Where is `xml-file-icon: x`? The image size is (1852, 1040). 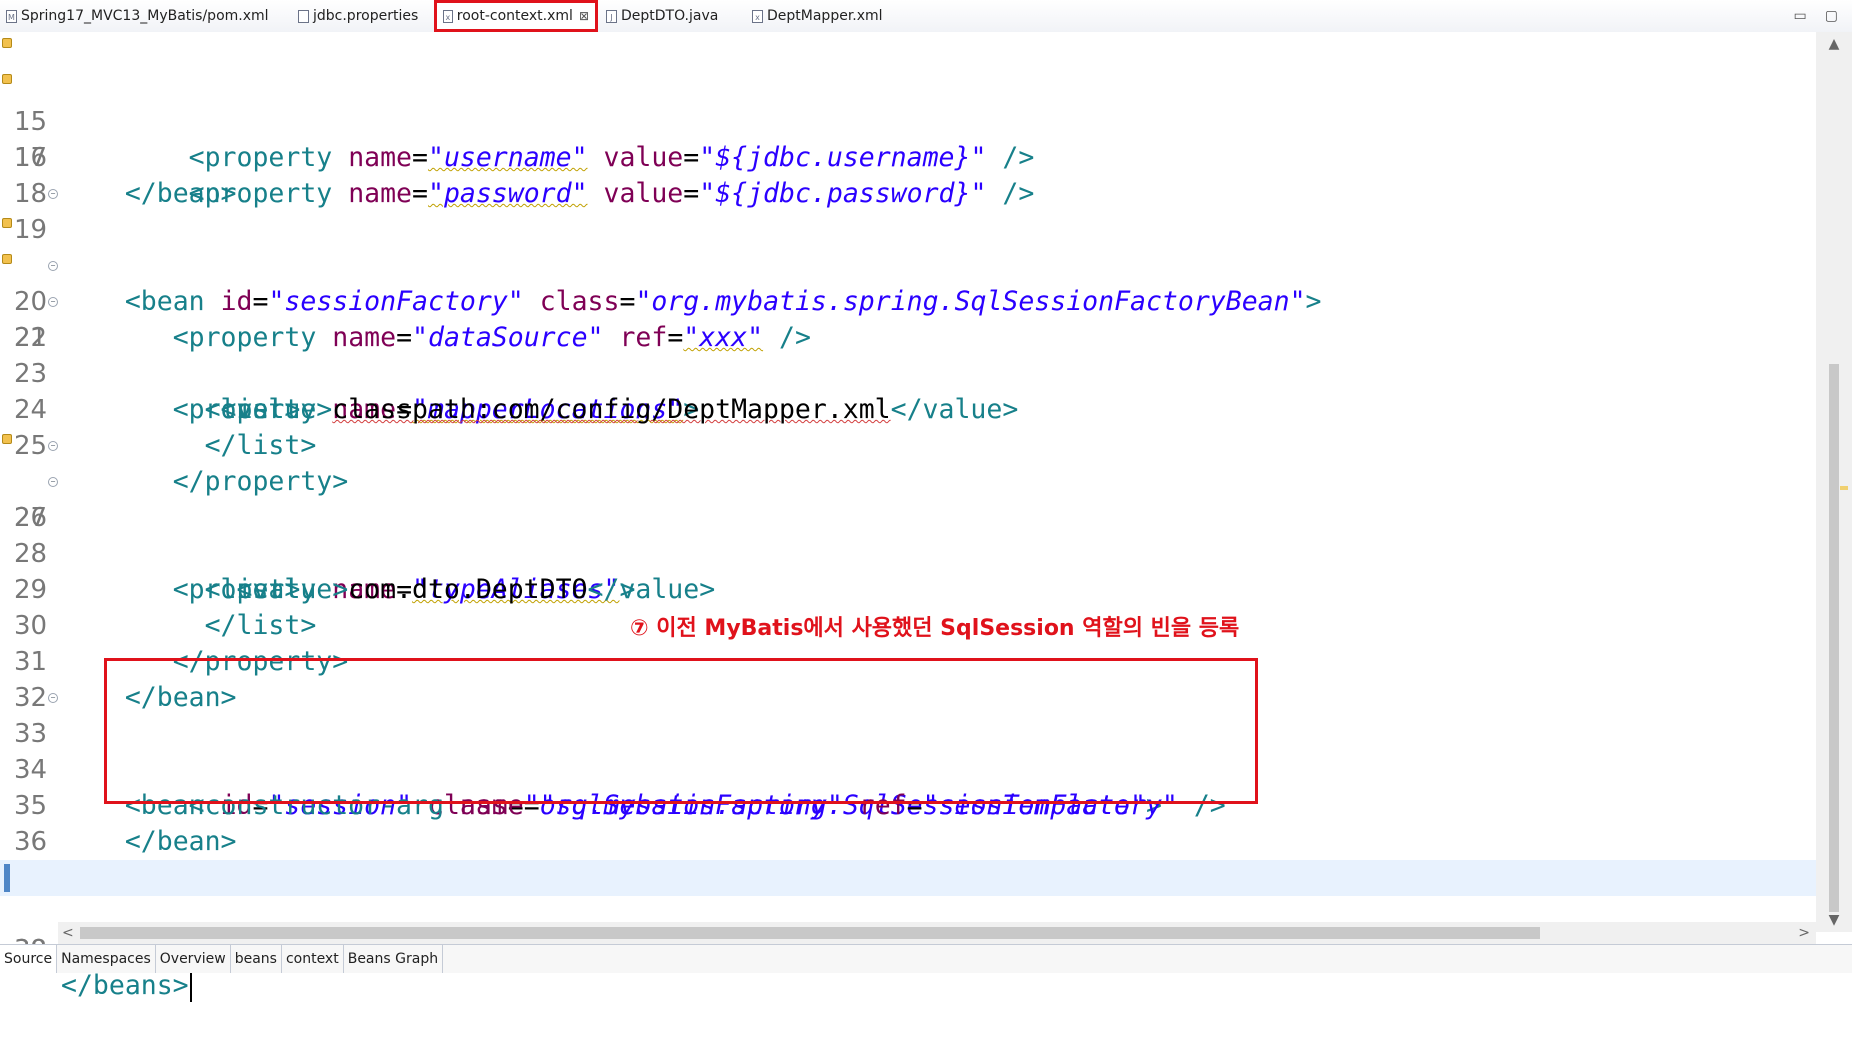
xml-file-icon: x is located at coordinates (757, 16).